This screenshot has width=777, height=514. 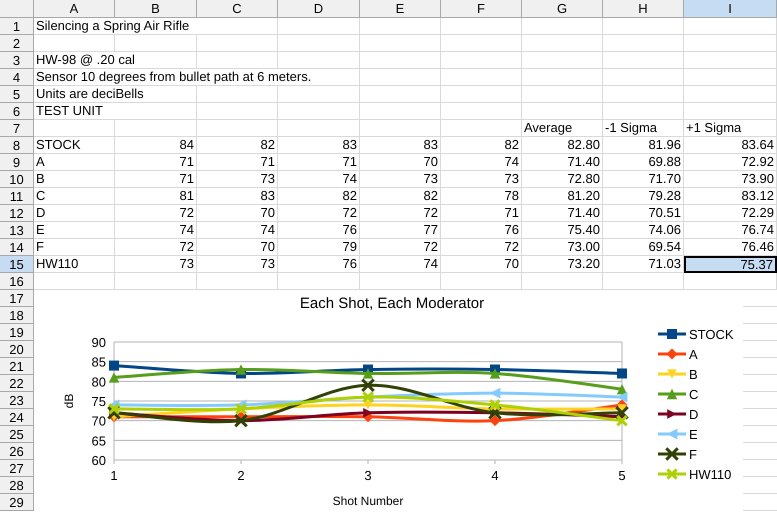 What do you see at coordinates (17, 213) in the screenshot?
I see `row-header: 12` at bounding box center [17, 213].